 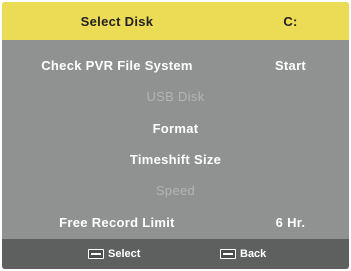 What do you see at coordinates (117, 222) in the screenshot?
I see `free-record-limit-label: Free Record Limit` at bounding box center [117, 222].